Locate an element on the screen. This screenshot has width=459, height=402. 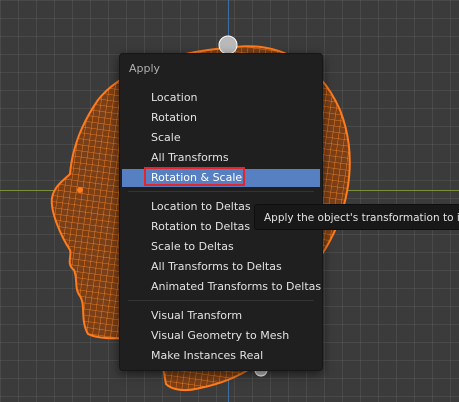
menu-item-all-transforms-to-deltas: All Transforms to Deltas is located at coordinates (221, 267).